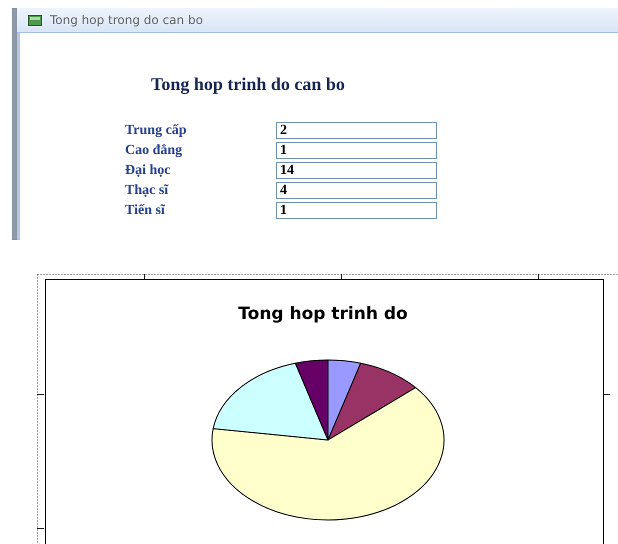  Describe the element at coordinates (154, 150) in the screenshot. I see `field-label: Cao đẳng` at that location.